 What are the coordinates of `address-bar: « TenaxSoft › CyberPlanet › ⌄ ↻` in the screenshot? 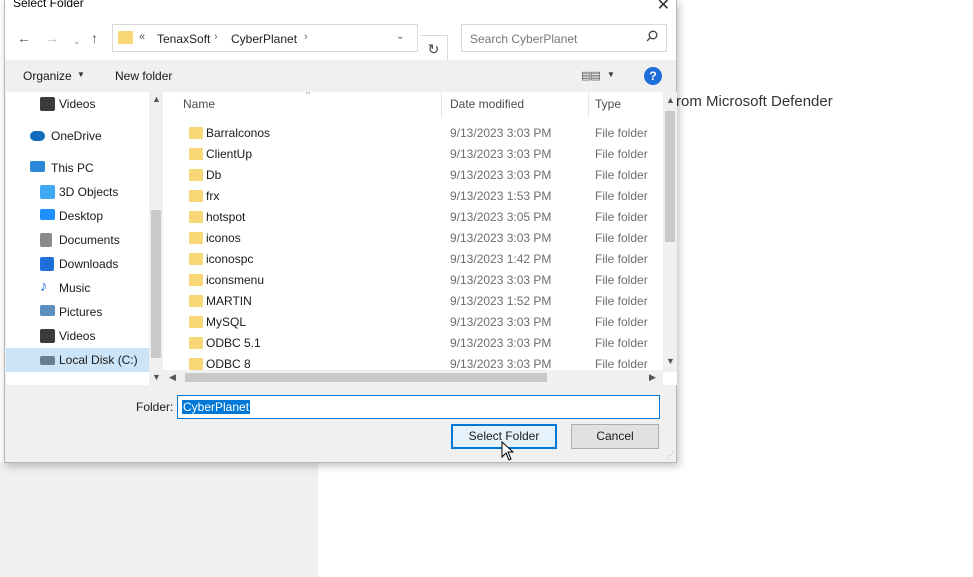 It's located at (280, 43).